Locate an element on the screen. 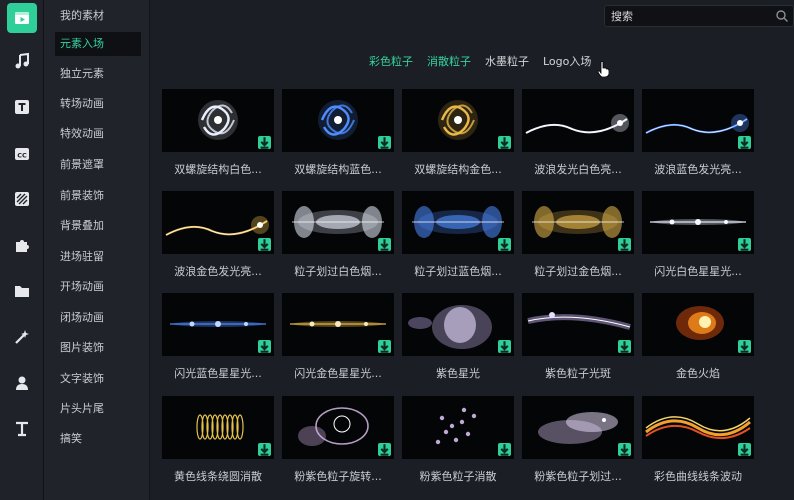 This screenshot has height=500, width=794. caption-icon: CC is located at coordinates (22, 154).